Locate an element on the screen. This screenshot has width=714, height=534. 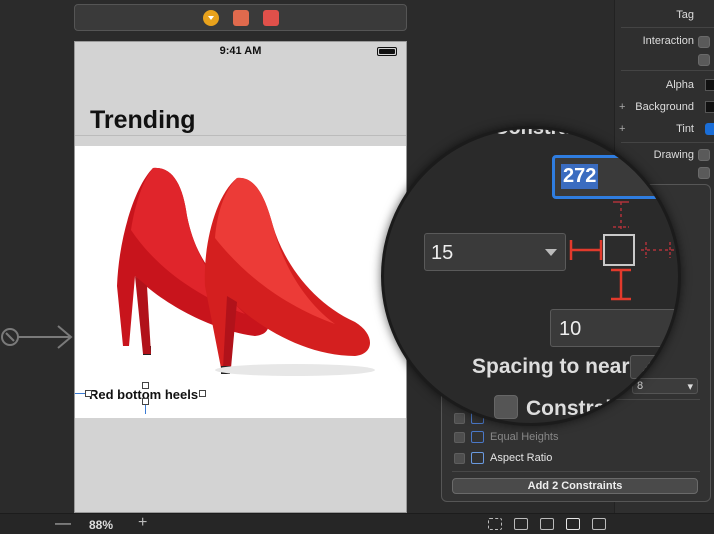
first-responder-icon is located at coordinates (240, 17).